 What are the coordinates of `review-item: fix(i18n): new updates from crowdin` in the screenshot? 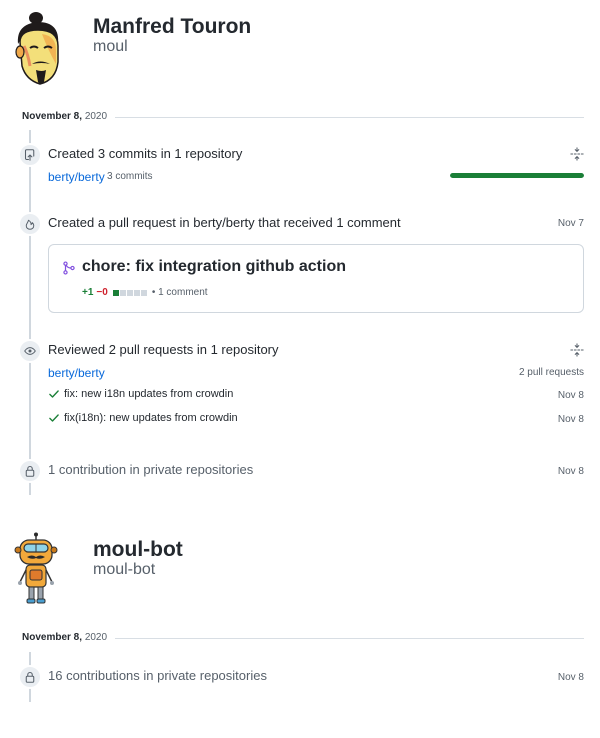 It's located at (143, 418).